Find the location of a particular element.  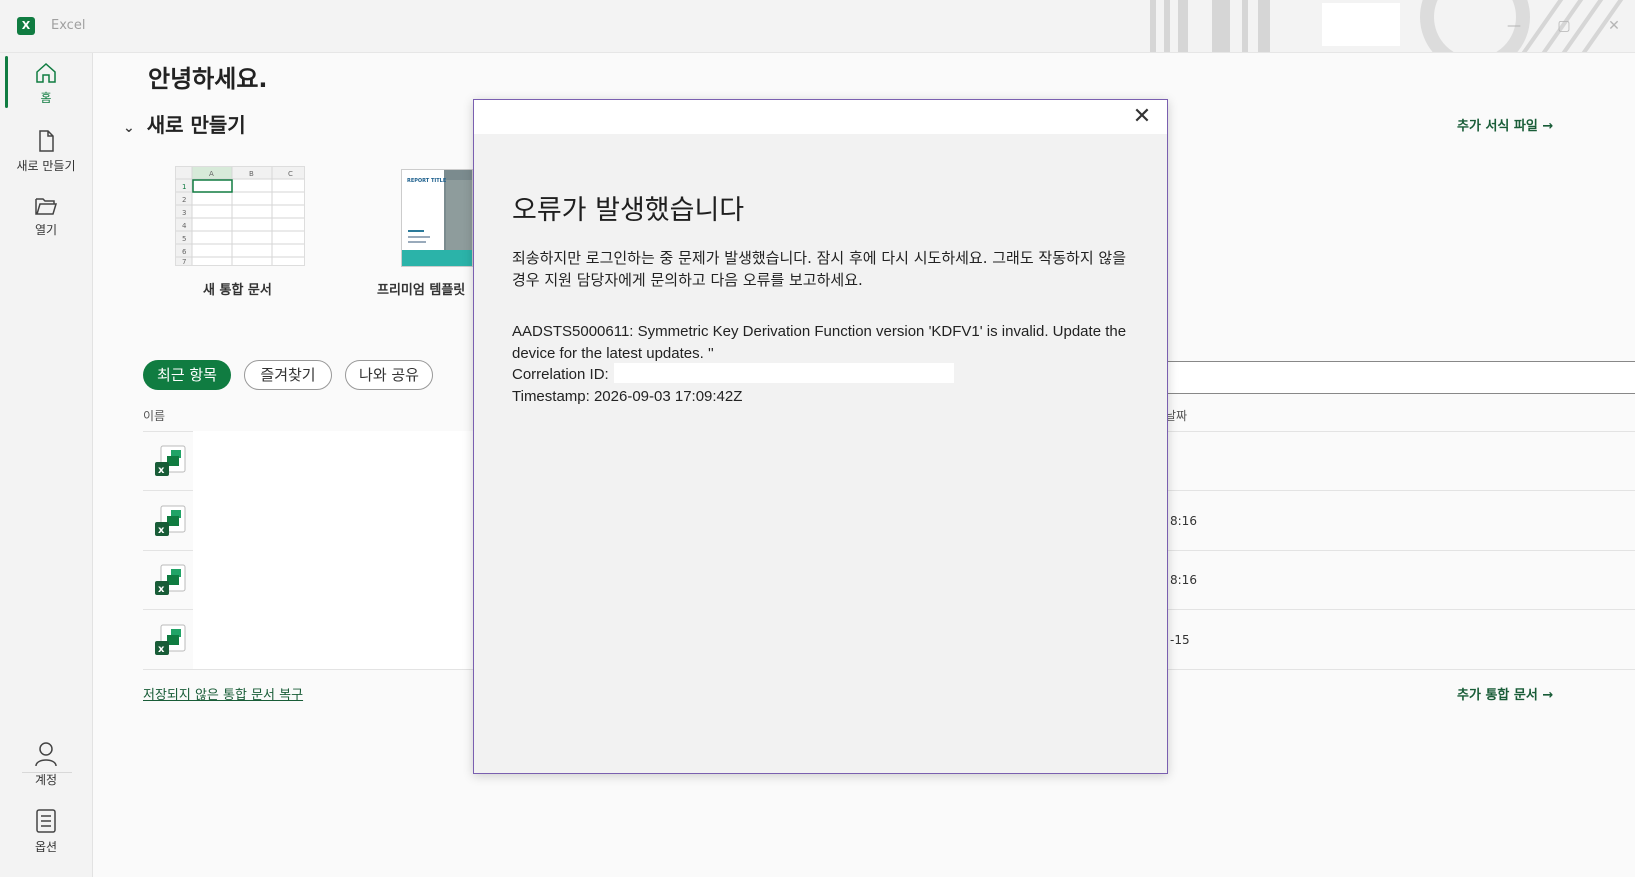

tab-recent: 최근 항목 is located at coordinates (187, 375).